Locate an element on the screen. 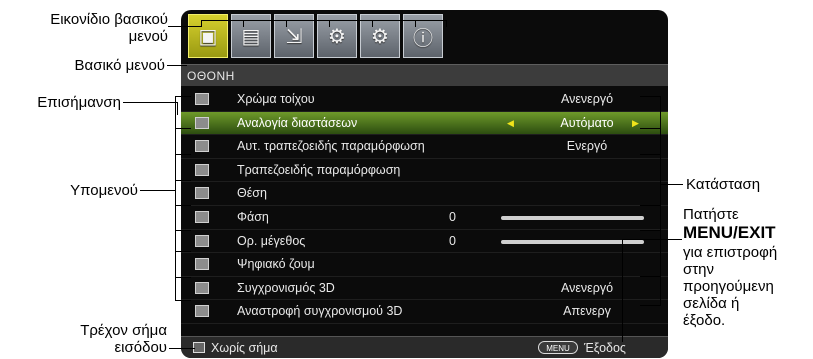 The image size is (813, 359). menu-row-keystone: Τραπεζοειδής παραμόρφωση is located at coordinates (424, 171).